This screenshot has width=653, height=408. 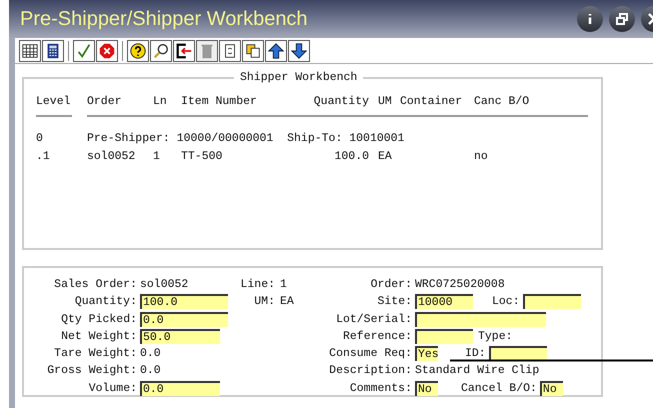 I want to click on check-tool-button, so click(x=84, y=51).